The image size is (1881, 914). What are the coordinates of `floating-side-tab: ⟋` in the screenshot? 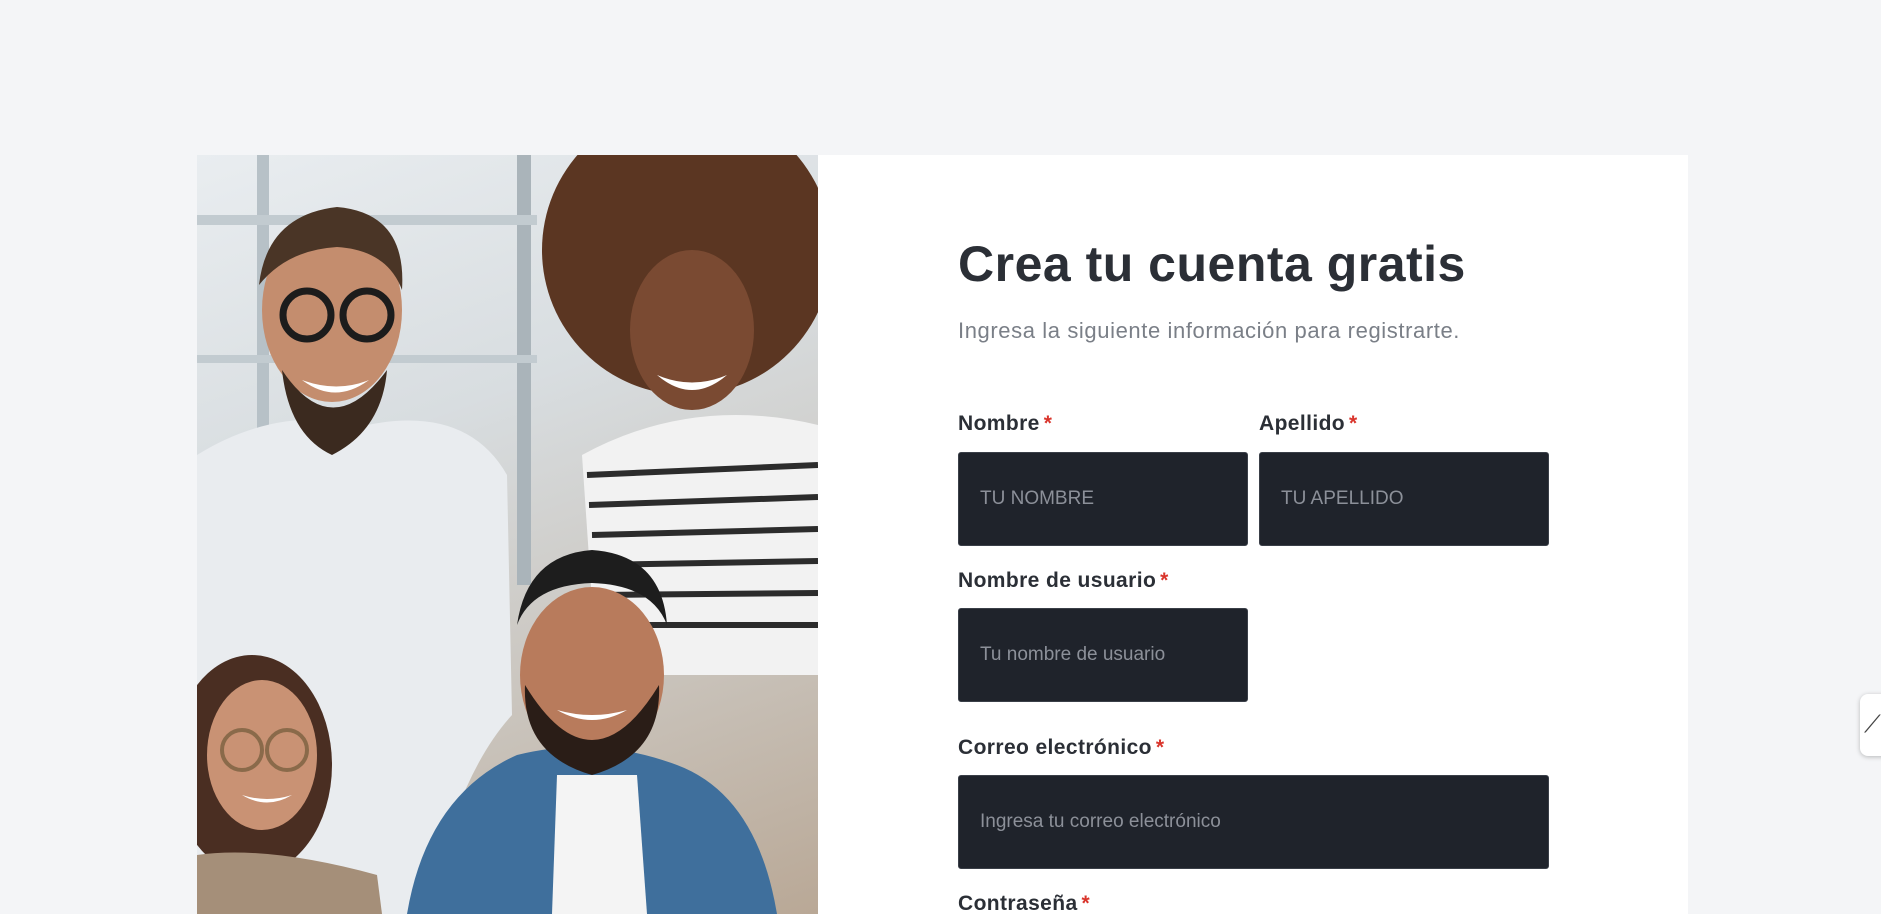 It's located at (1870, 725).